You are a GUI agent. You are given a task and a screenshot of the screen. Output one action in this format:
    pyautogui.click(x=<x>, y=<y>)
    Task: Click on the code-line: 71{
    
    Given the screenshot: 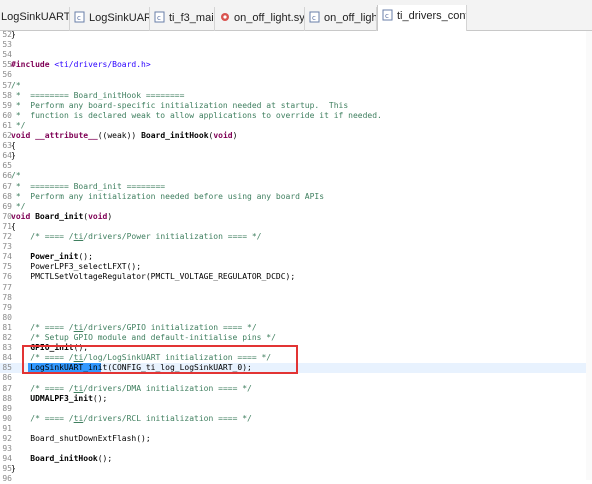 What is the action you would take?
    pyautogui.click(x=296, y=227)
    